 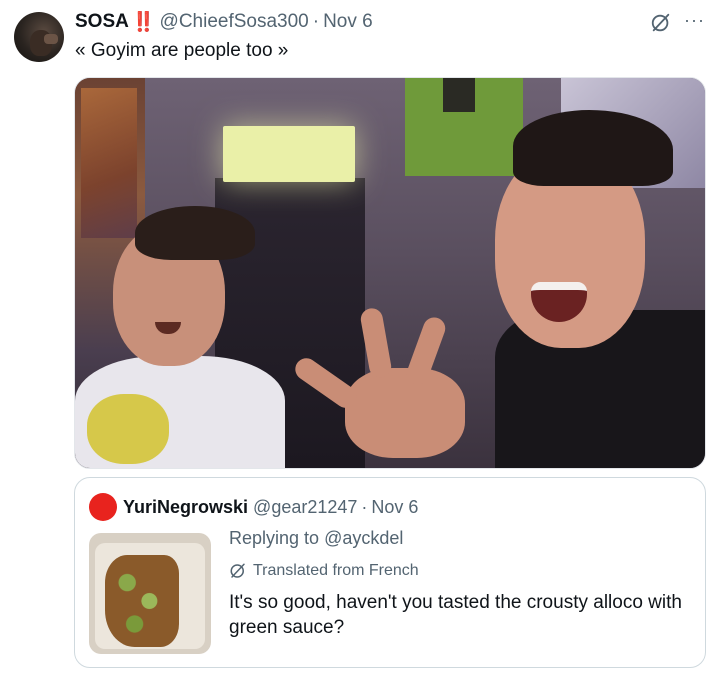 I want to click on quoted-author-handle: @gear21247, so click(x=305, y=507).